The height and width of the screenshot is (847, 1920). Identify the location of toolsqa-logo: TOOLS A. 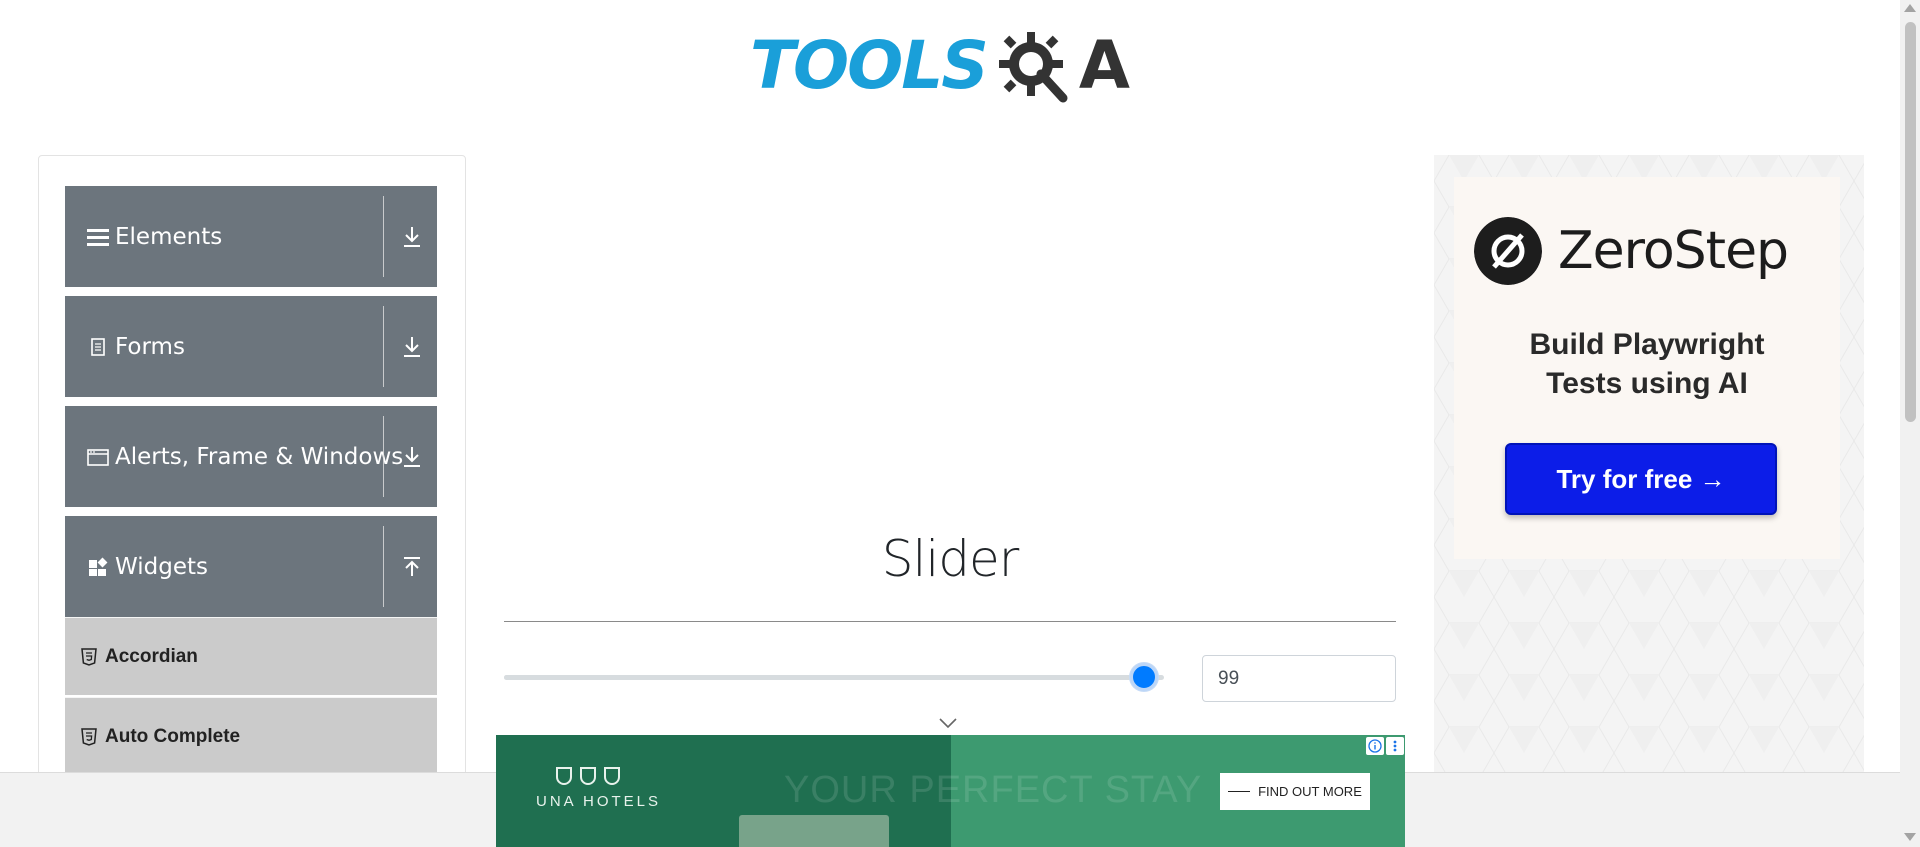
(940, 66).